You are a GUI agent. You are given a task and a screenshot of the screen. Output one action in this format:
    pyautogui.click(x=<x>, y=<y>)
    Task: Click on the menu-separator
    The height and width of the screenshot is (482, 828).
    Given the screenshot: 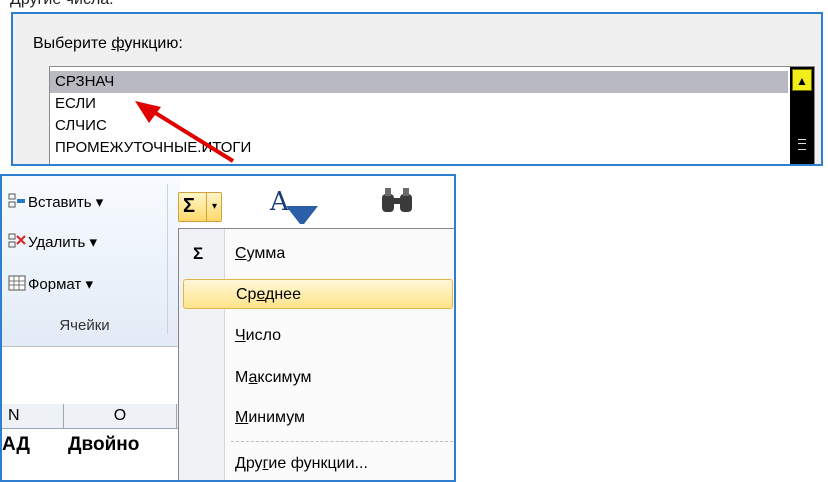 What is the action you would take?
    pyautogui.click(x=342, y=441)
    